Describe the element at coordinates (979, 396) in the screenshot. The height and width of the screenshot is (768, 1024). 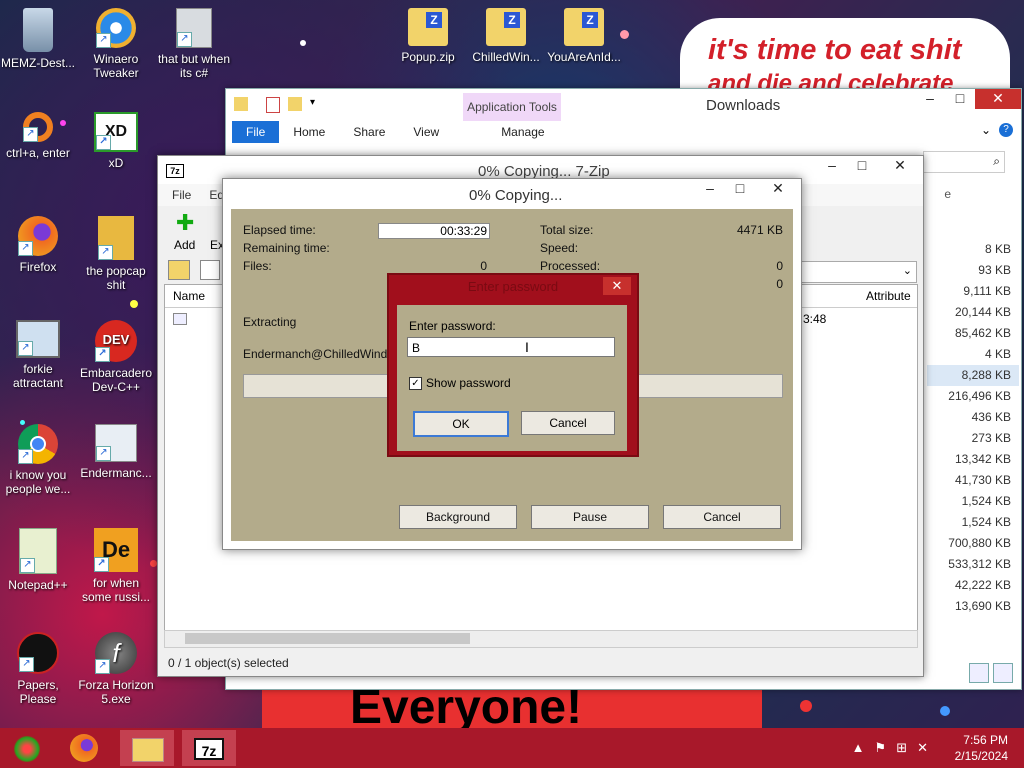
I see `size-cell: 216,496 KB` at that location.